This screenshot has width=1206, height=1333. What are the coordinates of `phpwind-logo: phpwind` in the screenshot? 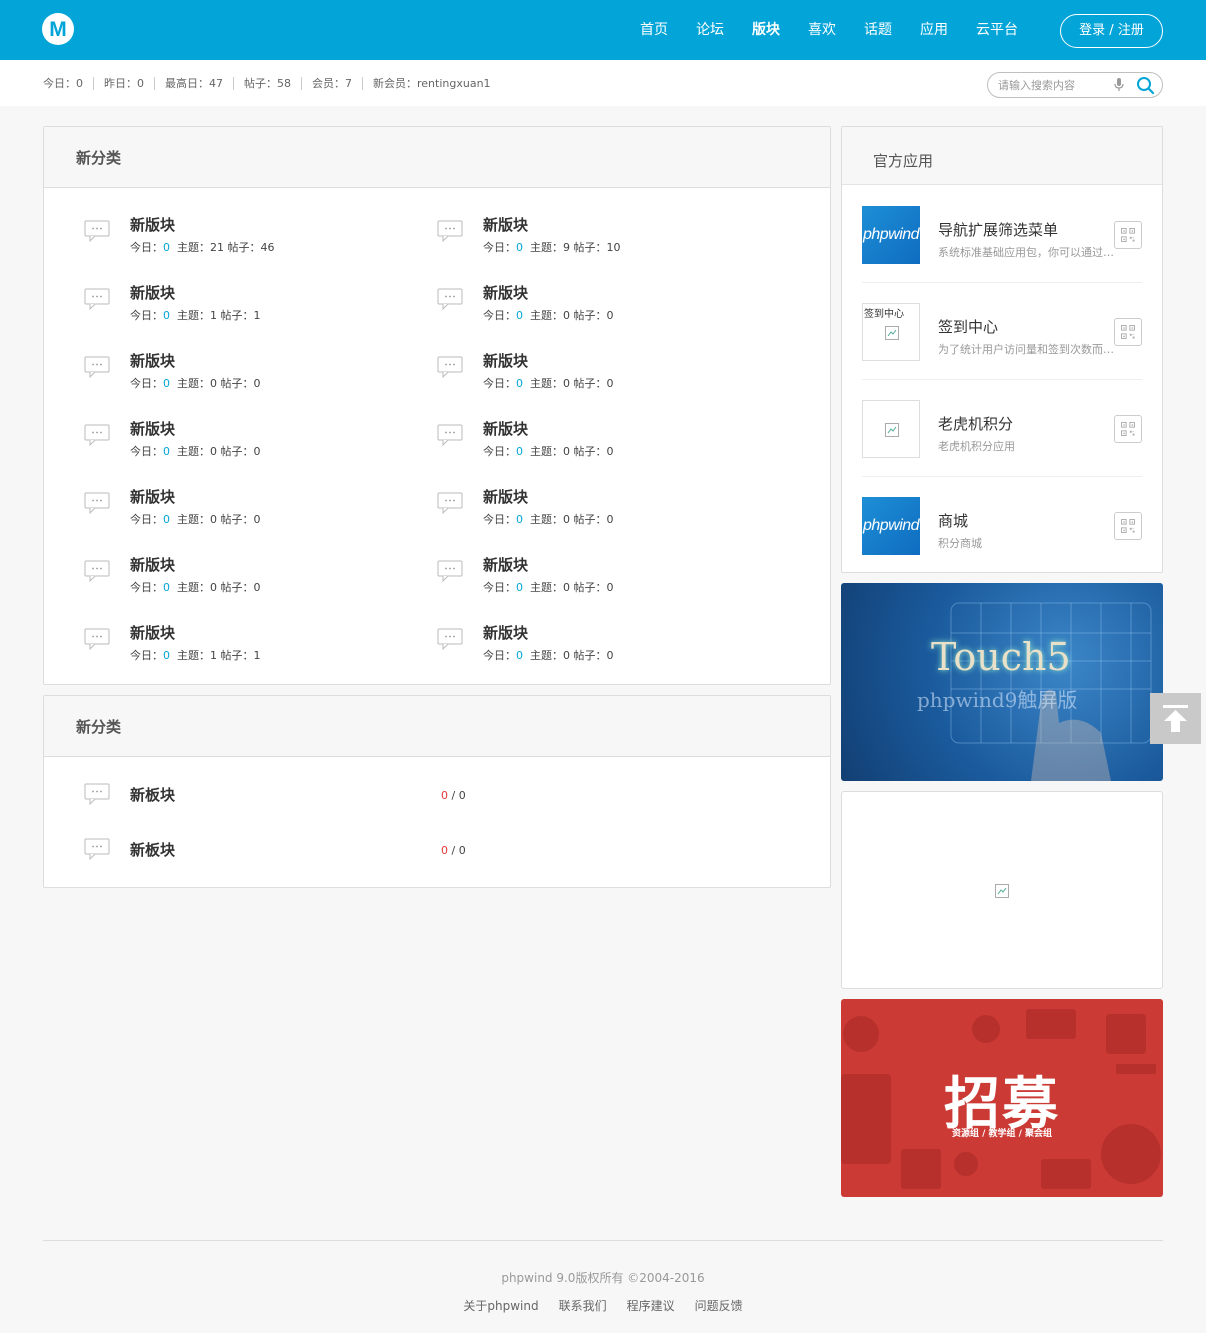 It's located at (891, 235).